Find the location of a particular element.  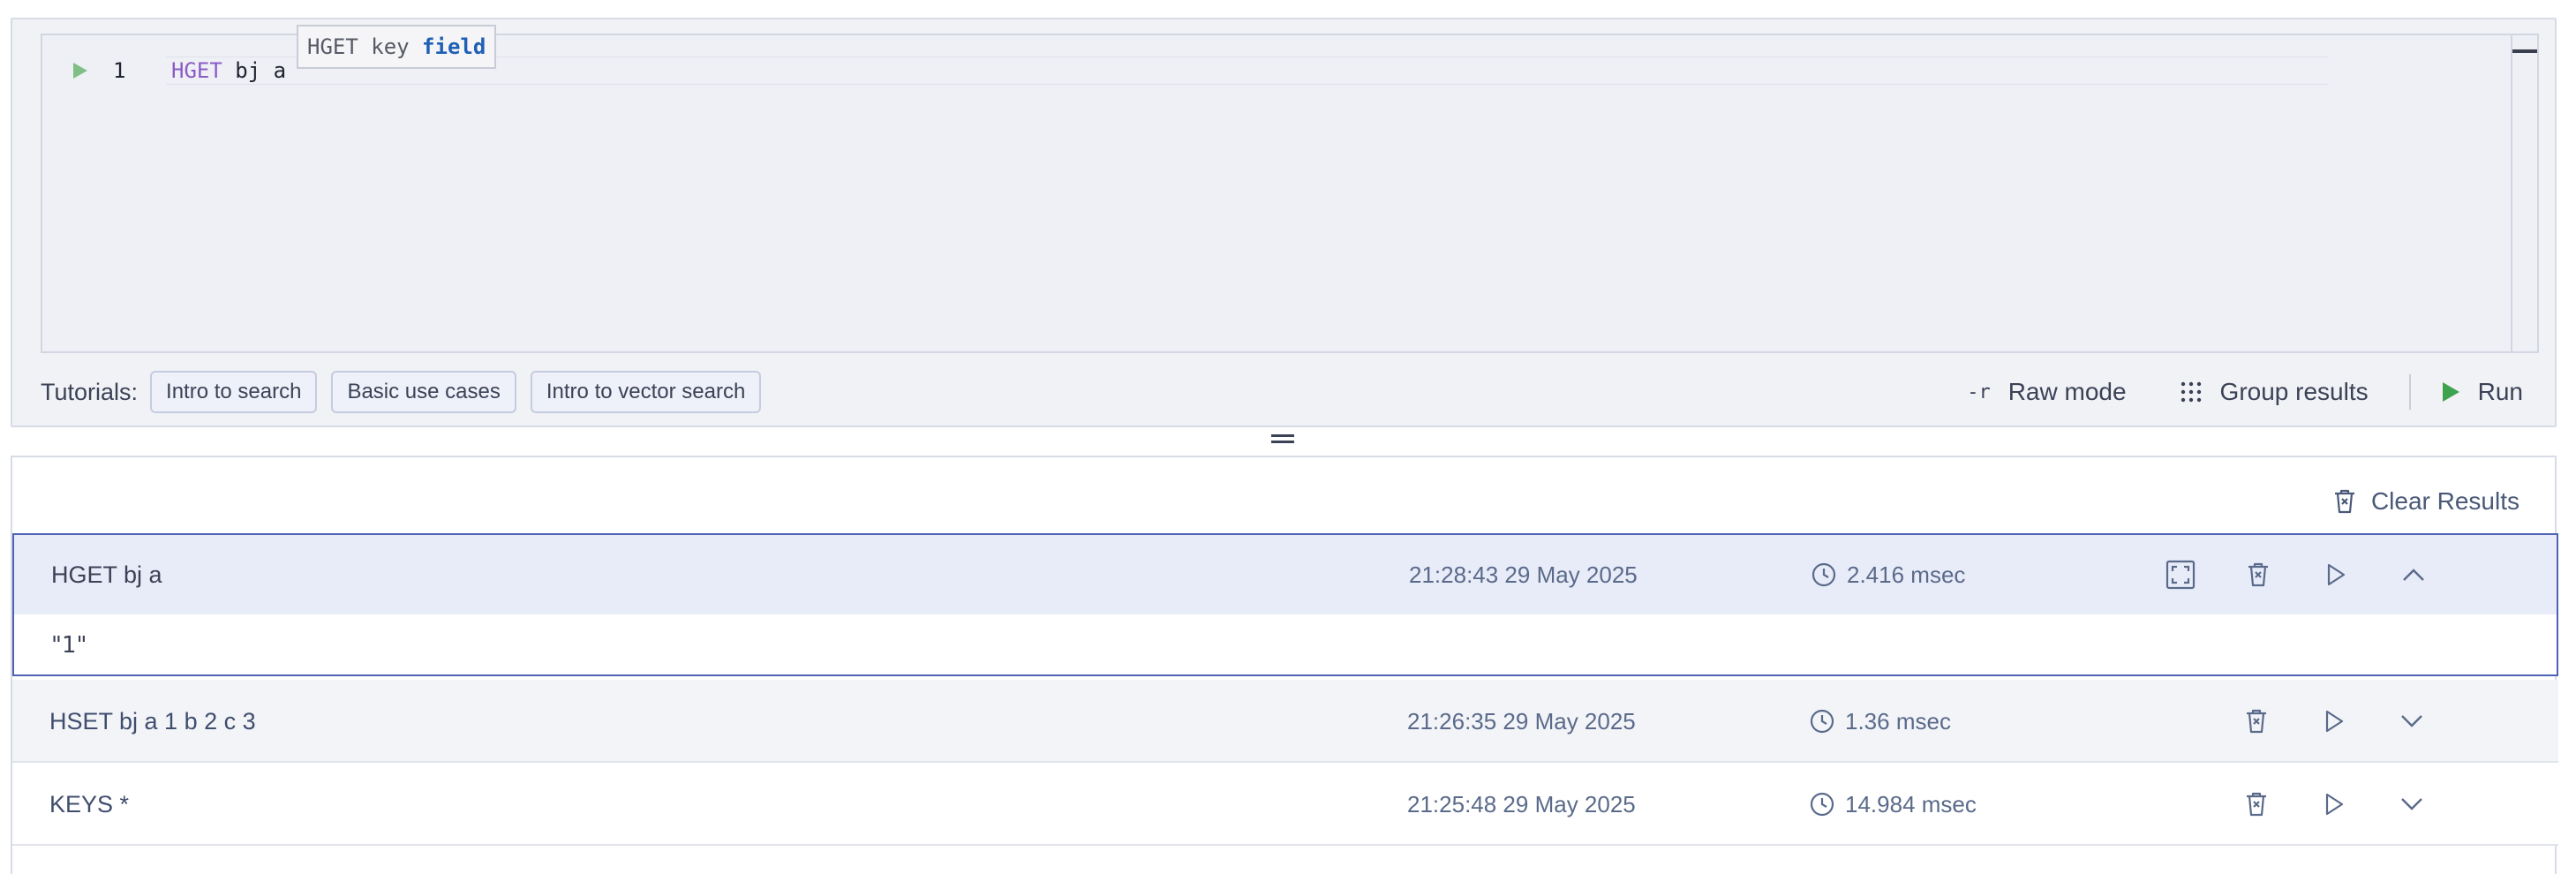

hint-param: field is located at coordinates (454, 47).